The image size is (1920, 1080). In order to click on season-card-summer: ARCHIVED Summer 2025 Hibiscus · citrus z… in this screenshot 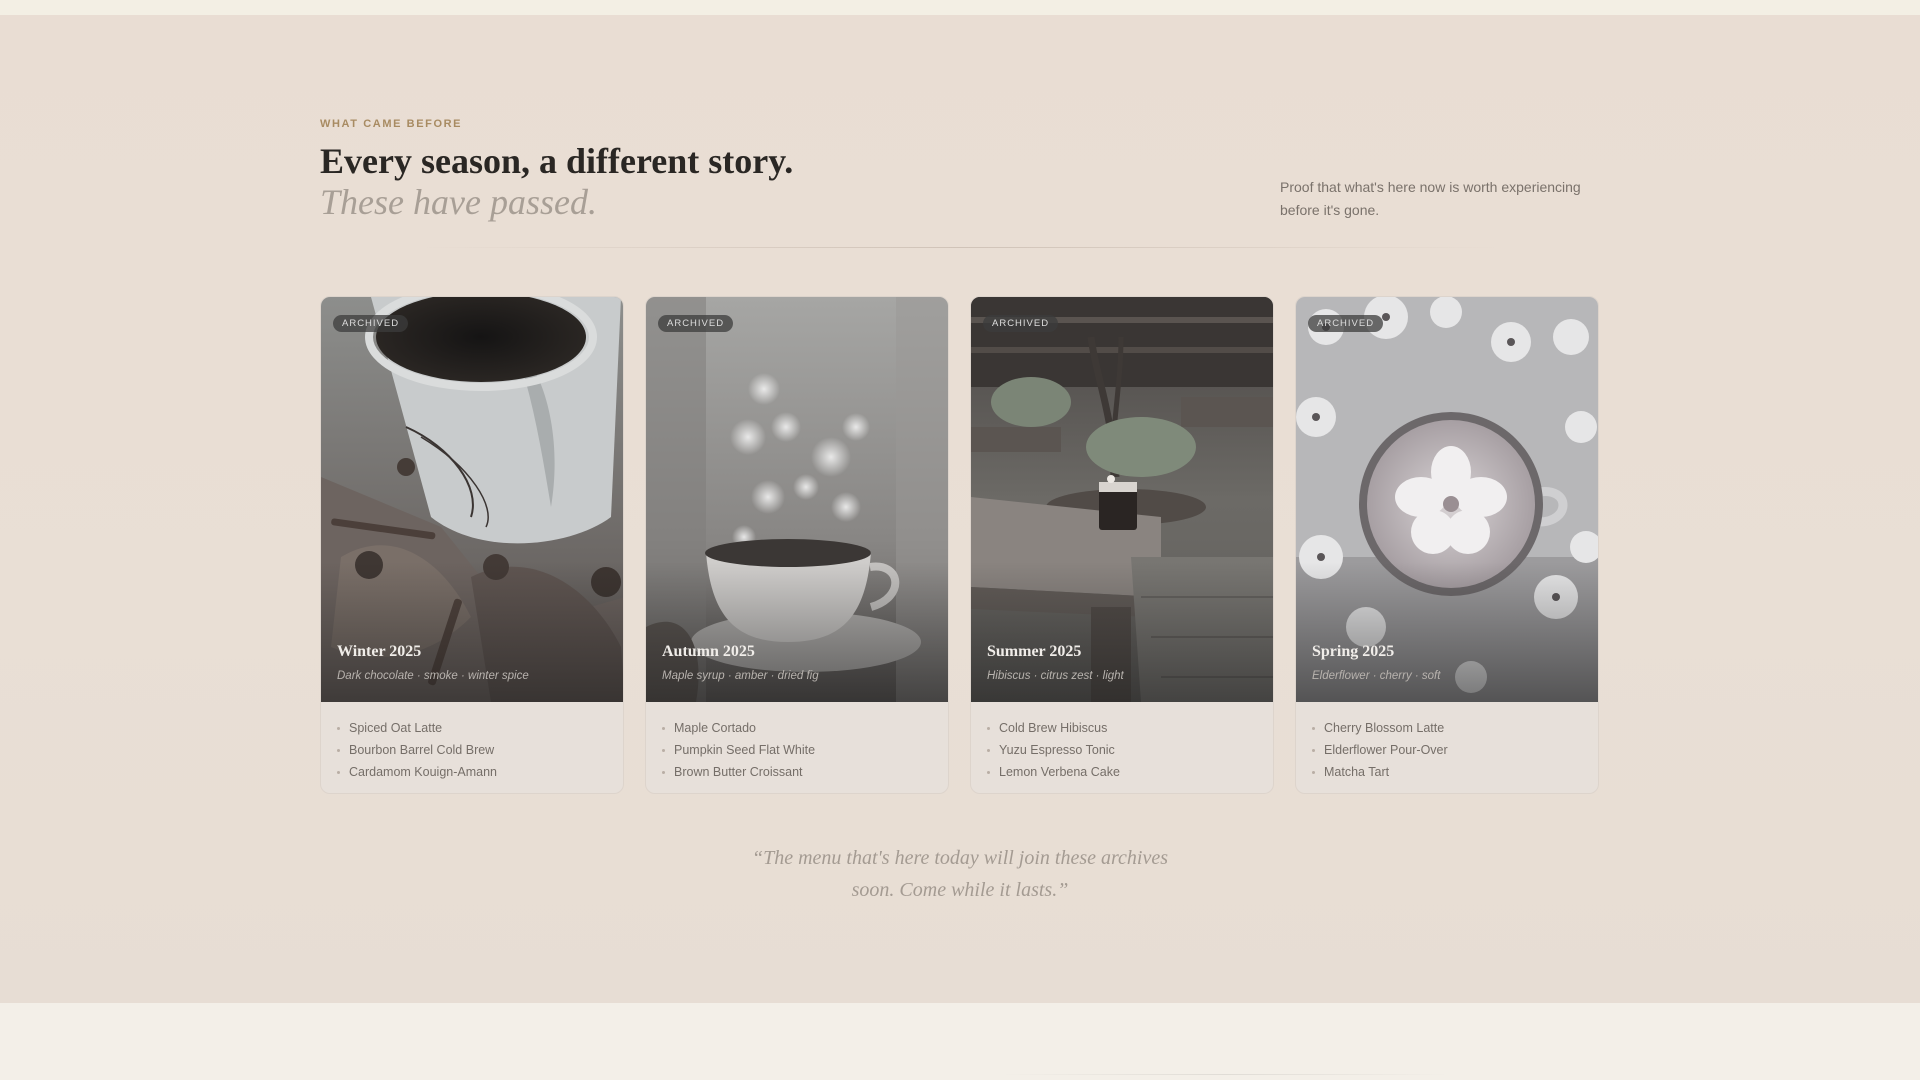, I will do `click(1122, 545)`.